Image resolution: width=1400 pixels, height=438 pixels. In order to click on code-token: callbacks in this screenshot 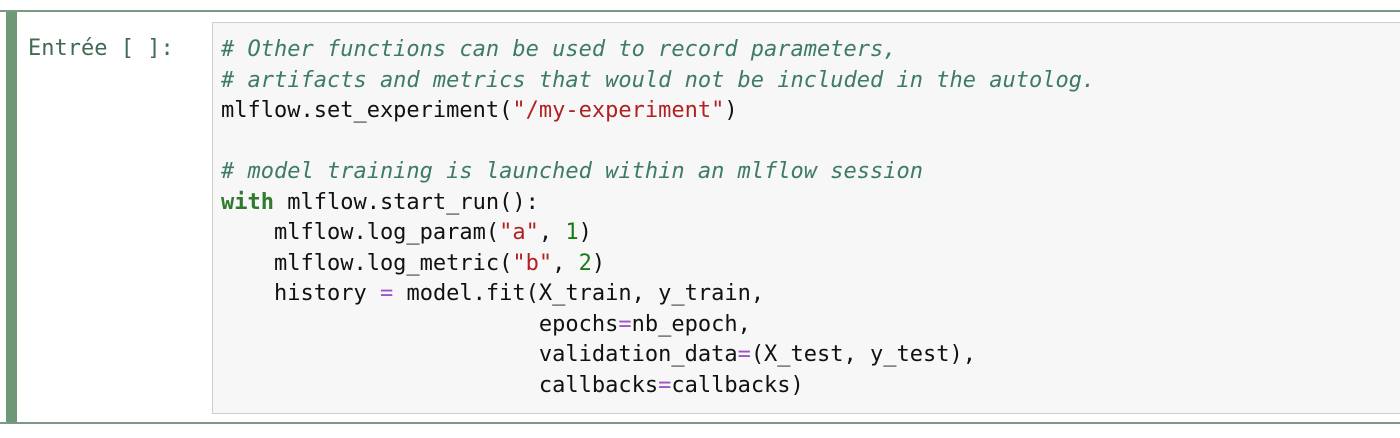, I will do `click(440, 385)`.